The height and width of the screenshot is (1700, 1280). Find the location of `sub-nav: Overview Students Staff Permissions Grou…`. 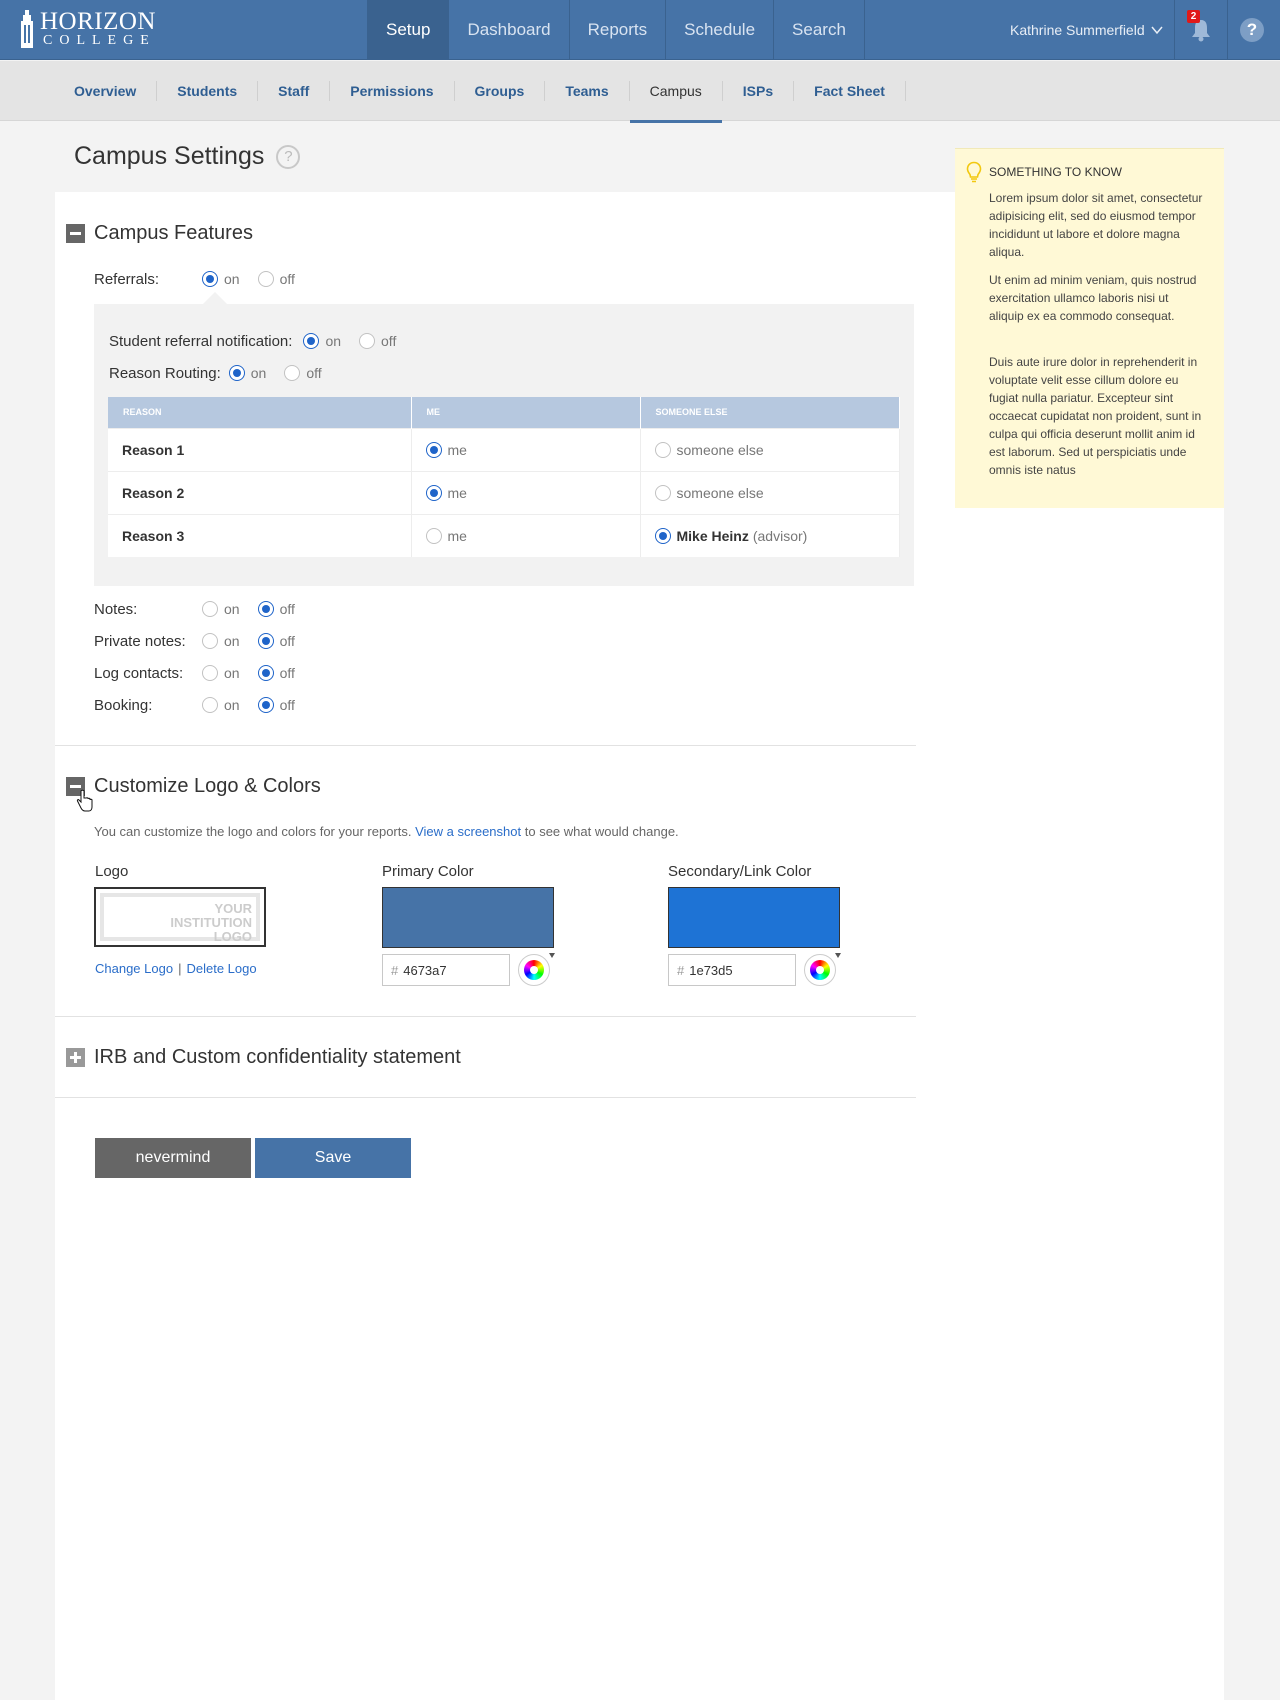

sub-nav: Overview Students Staff Permissions Grou… is located at coordinates (480, 92).